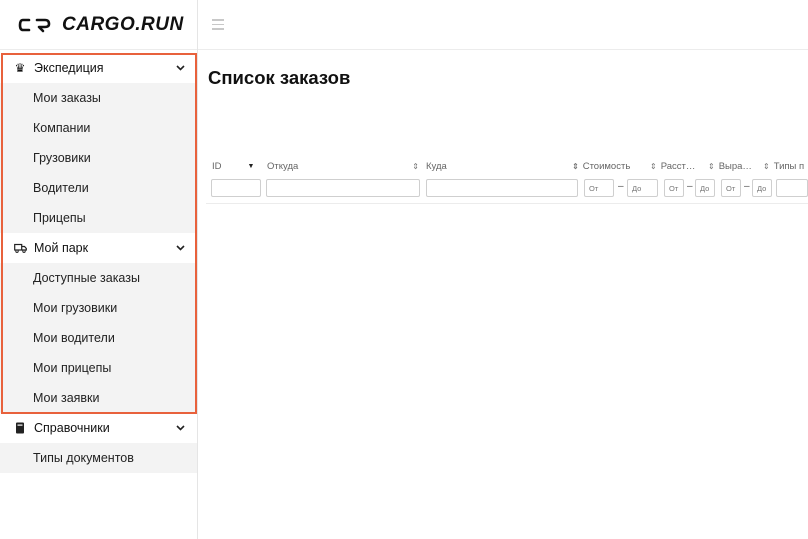 The image size is (808, 539). What do you see at coordinates (98, 278) in the screenshot?
I see `sidebar-item-available-orders: Доступные заказы` at bounding box center [98, 278].